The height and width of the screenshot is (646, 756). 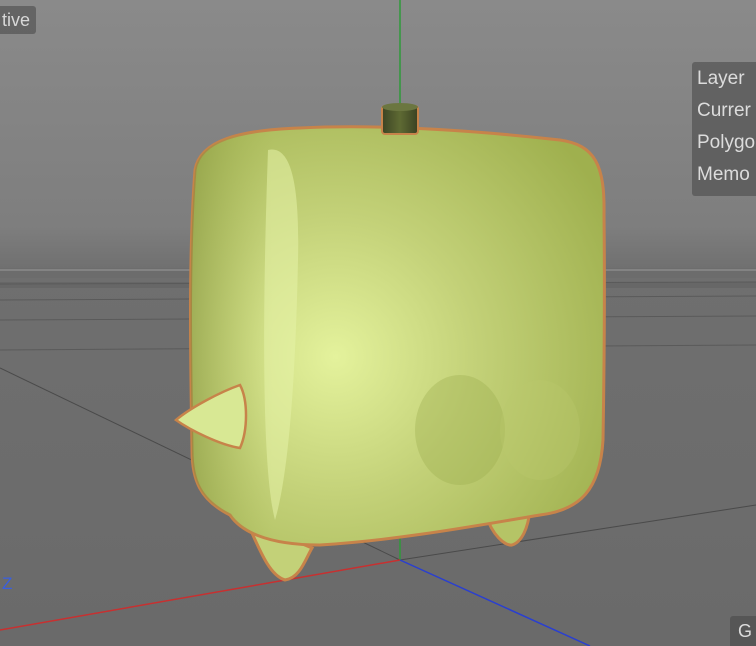 I want to click on hud-layer-label: Layer, so click(x=721, y=78).